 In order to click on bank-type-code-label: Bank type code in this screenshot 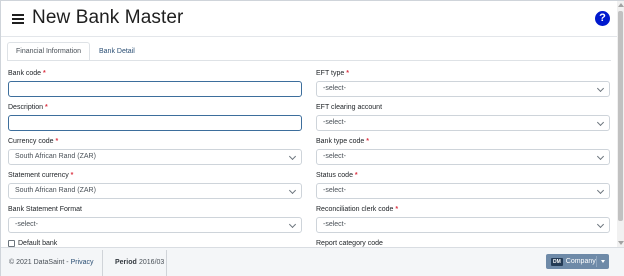, I will do `click(340, 141)`.